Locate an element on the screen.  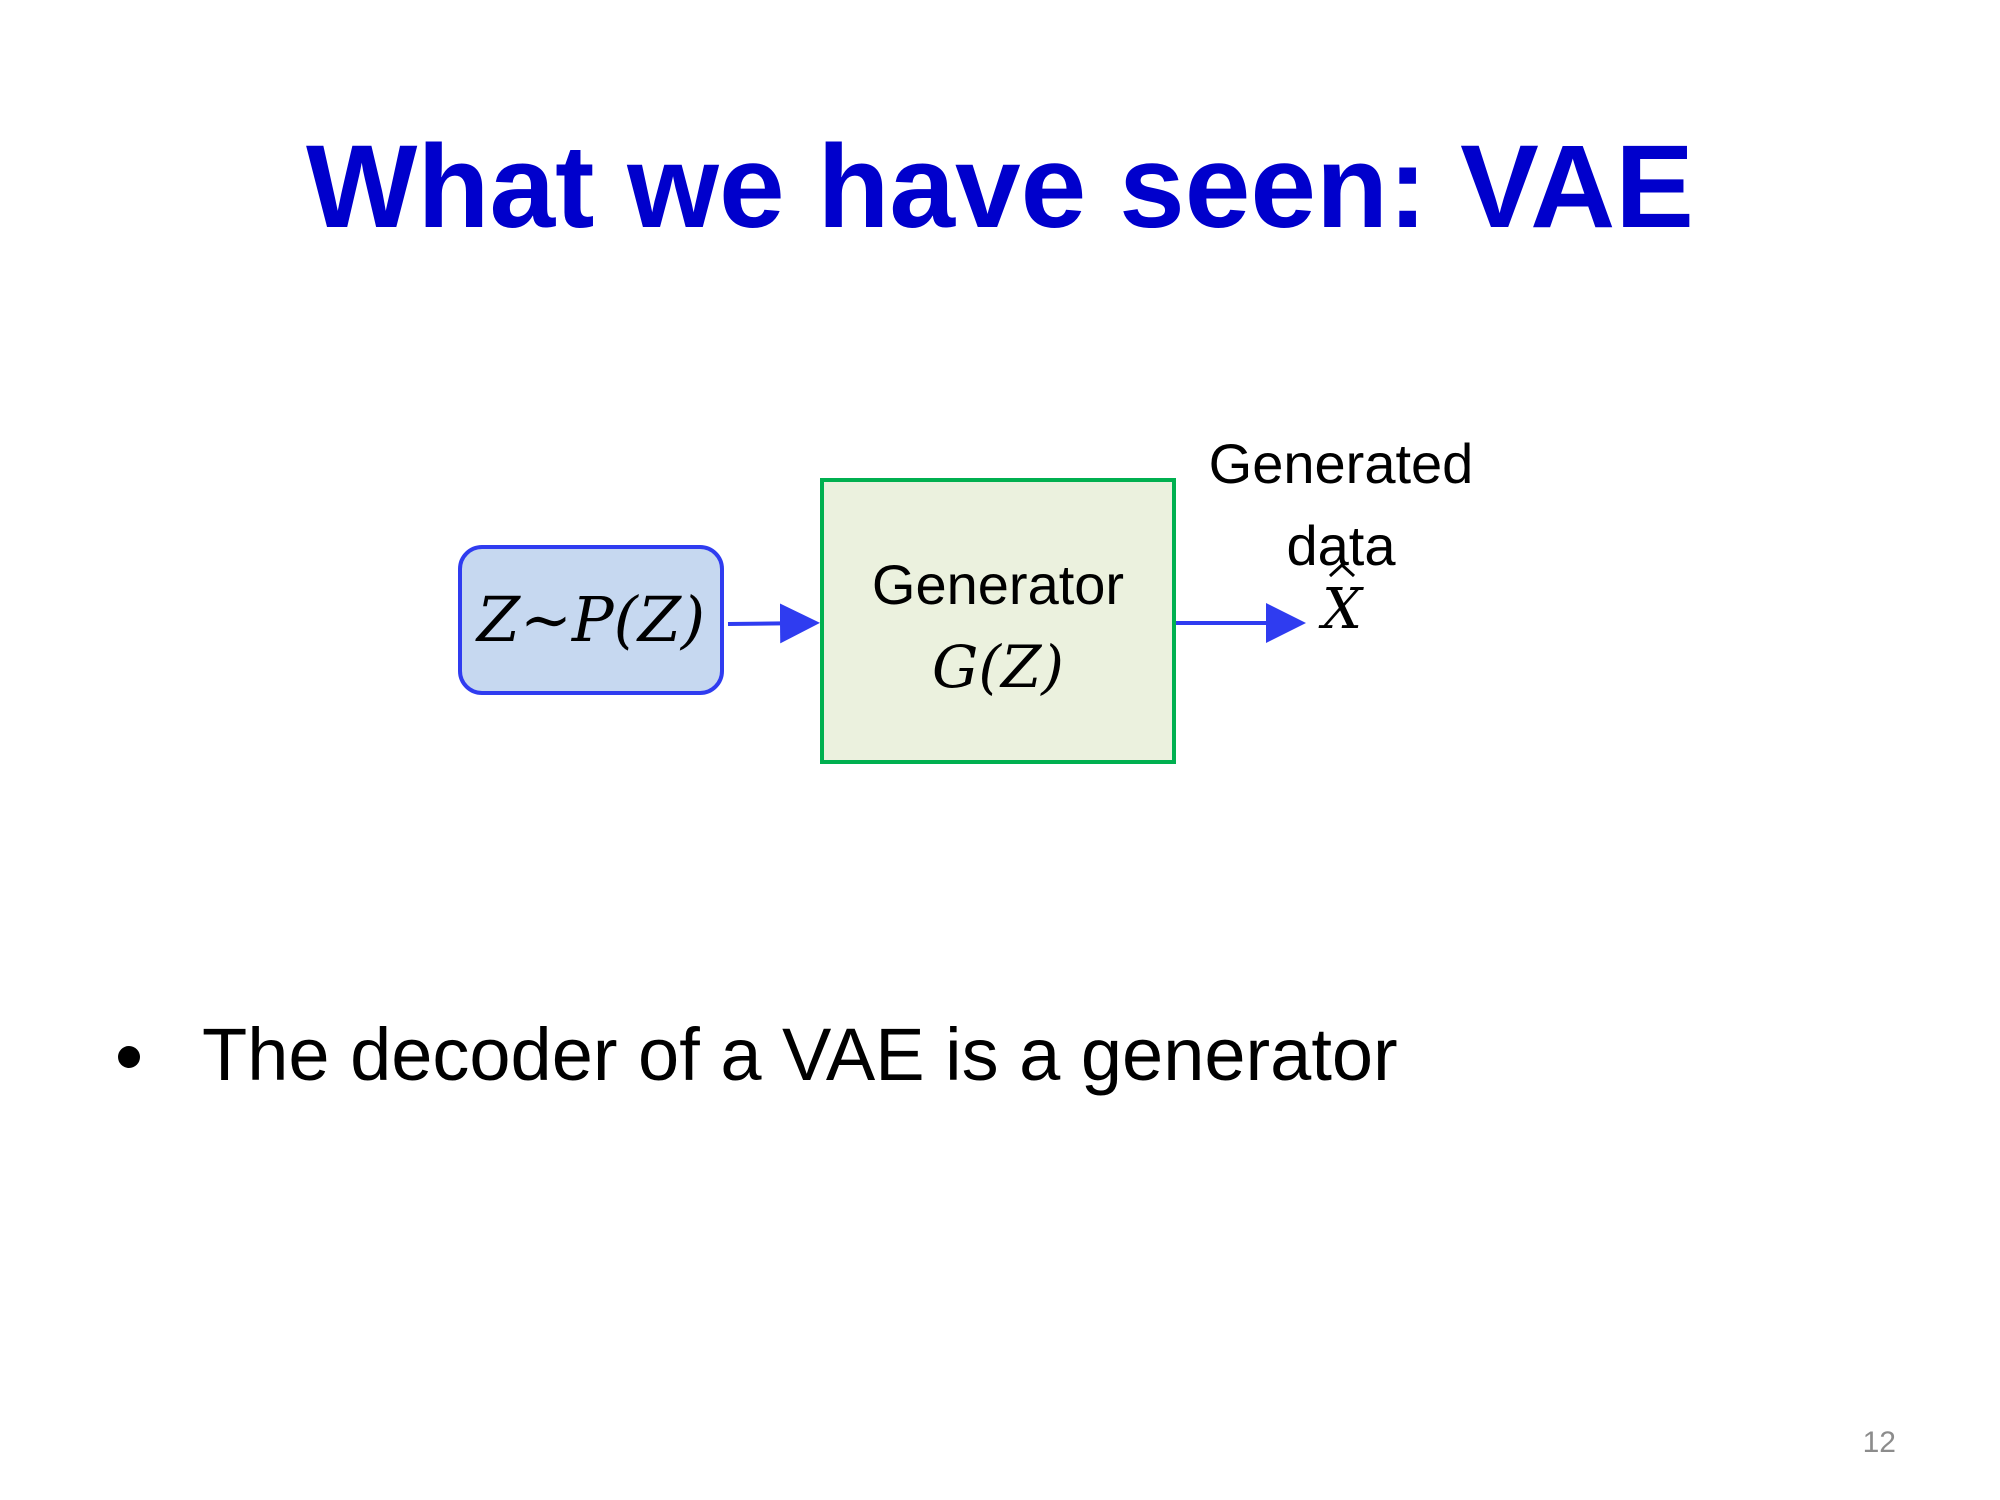
generated-data-symbol: X is located at coordinates (1342, 609).